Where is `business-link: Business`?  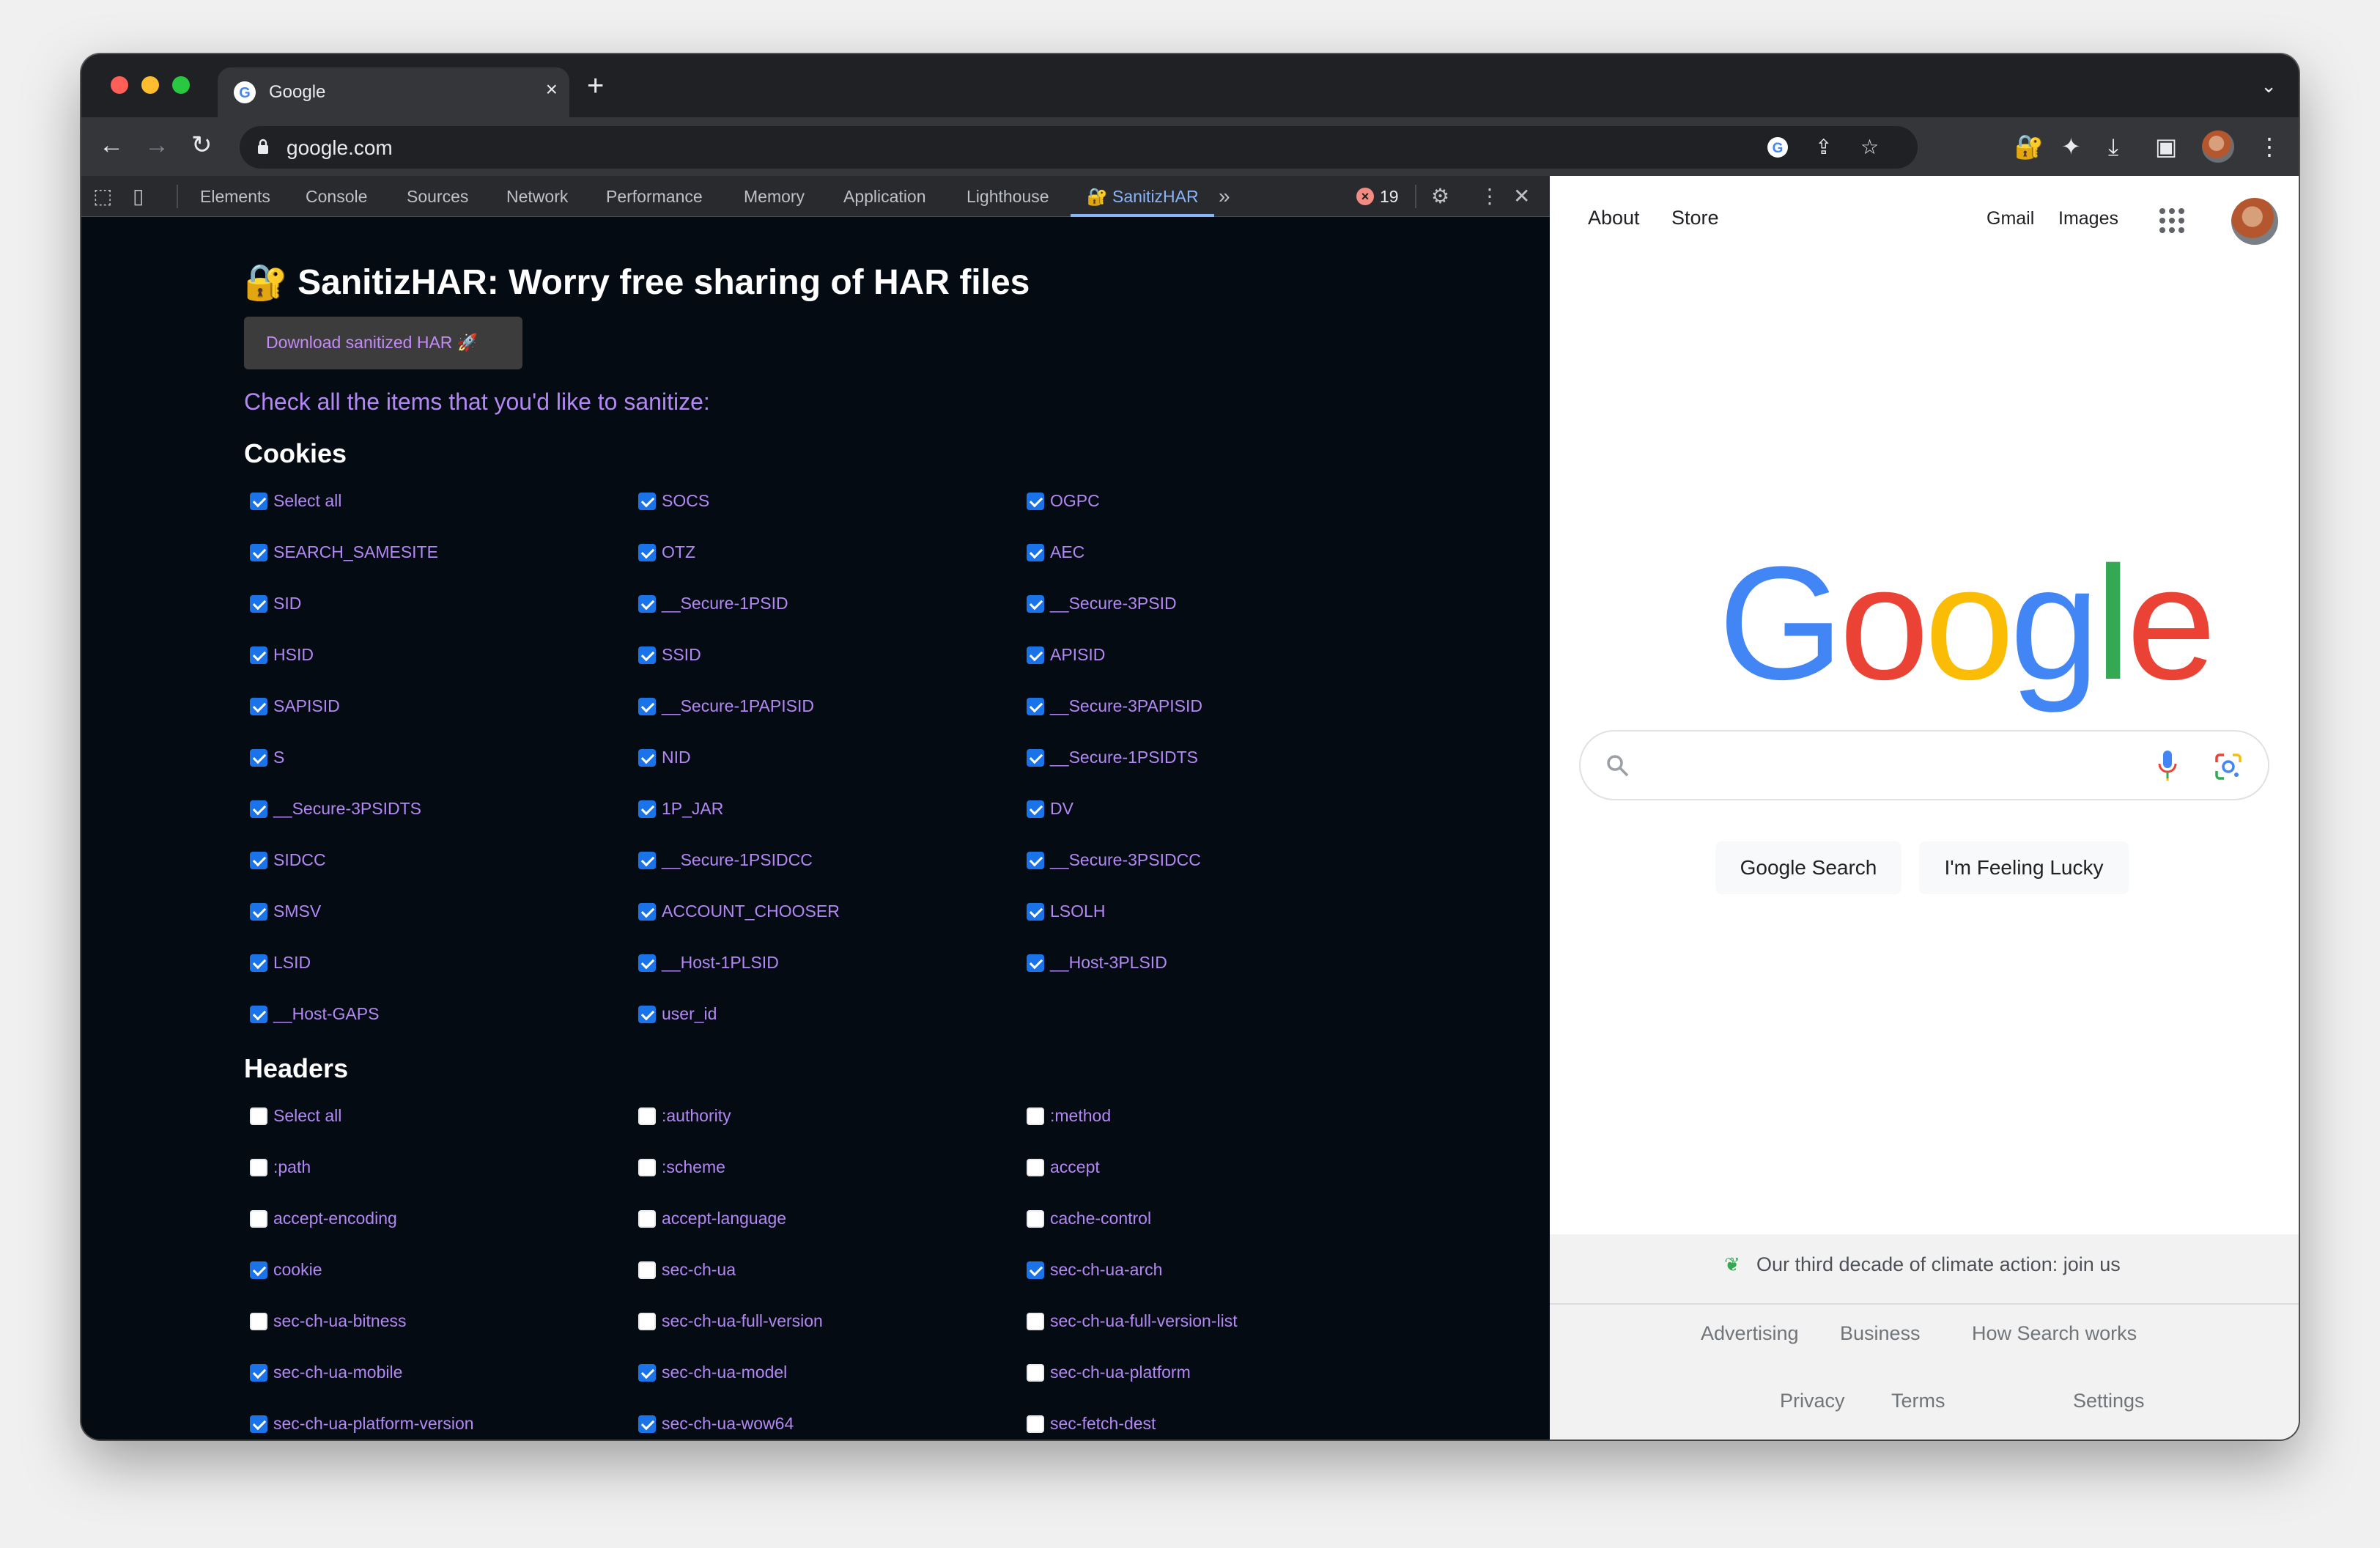
business-link: Business is located at coordinates (1880, 1333).